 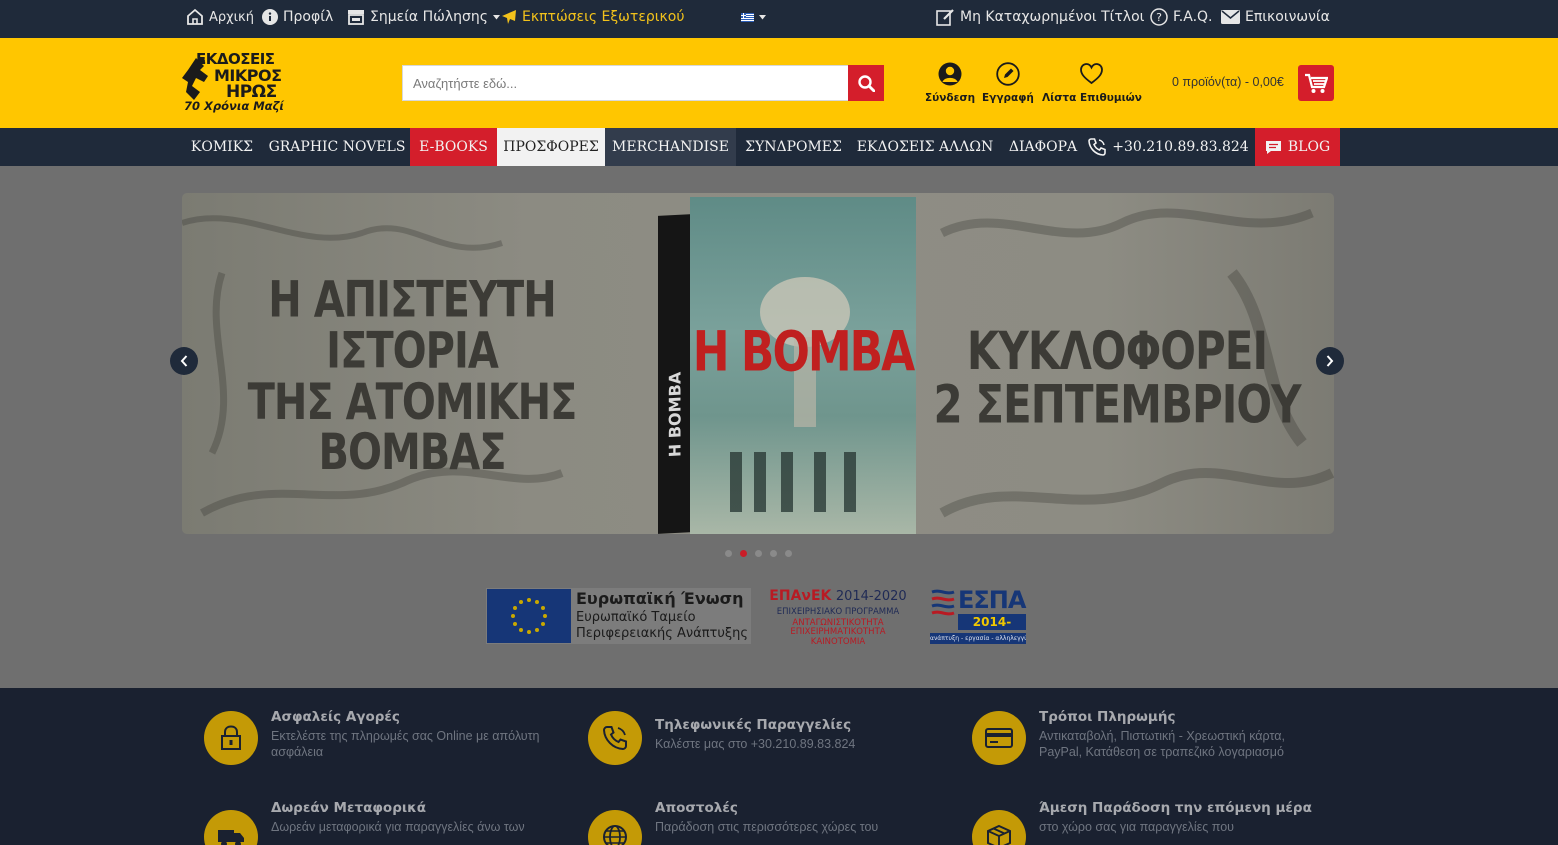 What do you see at coordinates (1092, 74) in the screenshot?
I see `heart-icon` at bounding box center [1092, 74].